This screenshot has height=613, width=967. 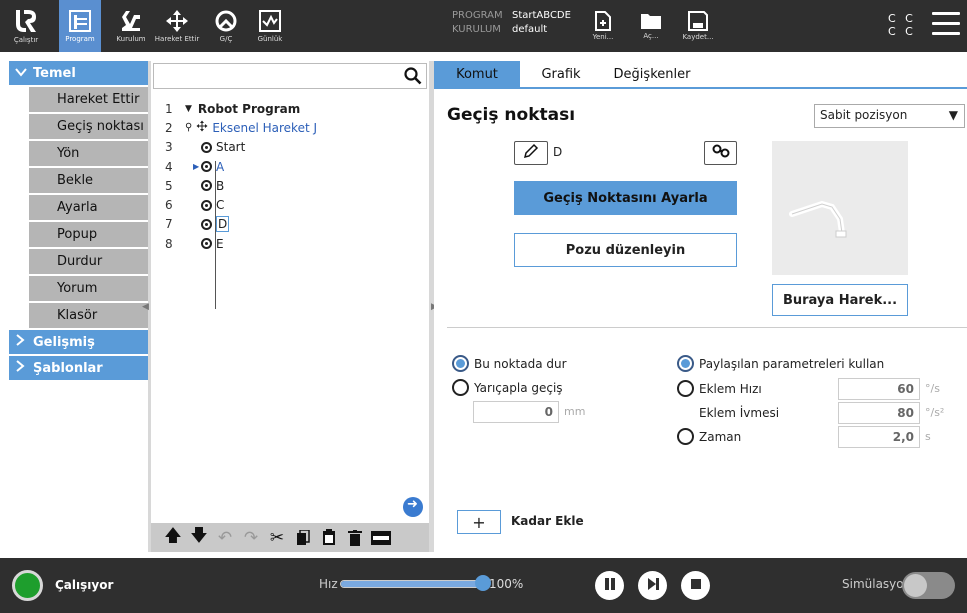 I want to click on node-popup-label: Popup, so click(x=77, y=234).